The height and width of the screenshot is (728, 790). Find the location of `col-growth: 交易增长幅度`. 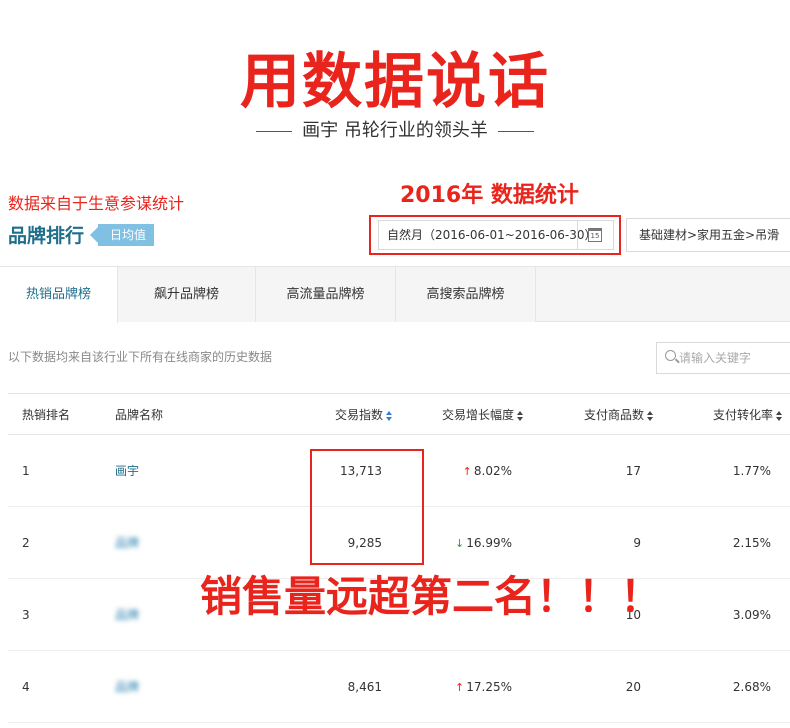

col-growth: 交易增长幅度 is located at coordinates (483, 415).